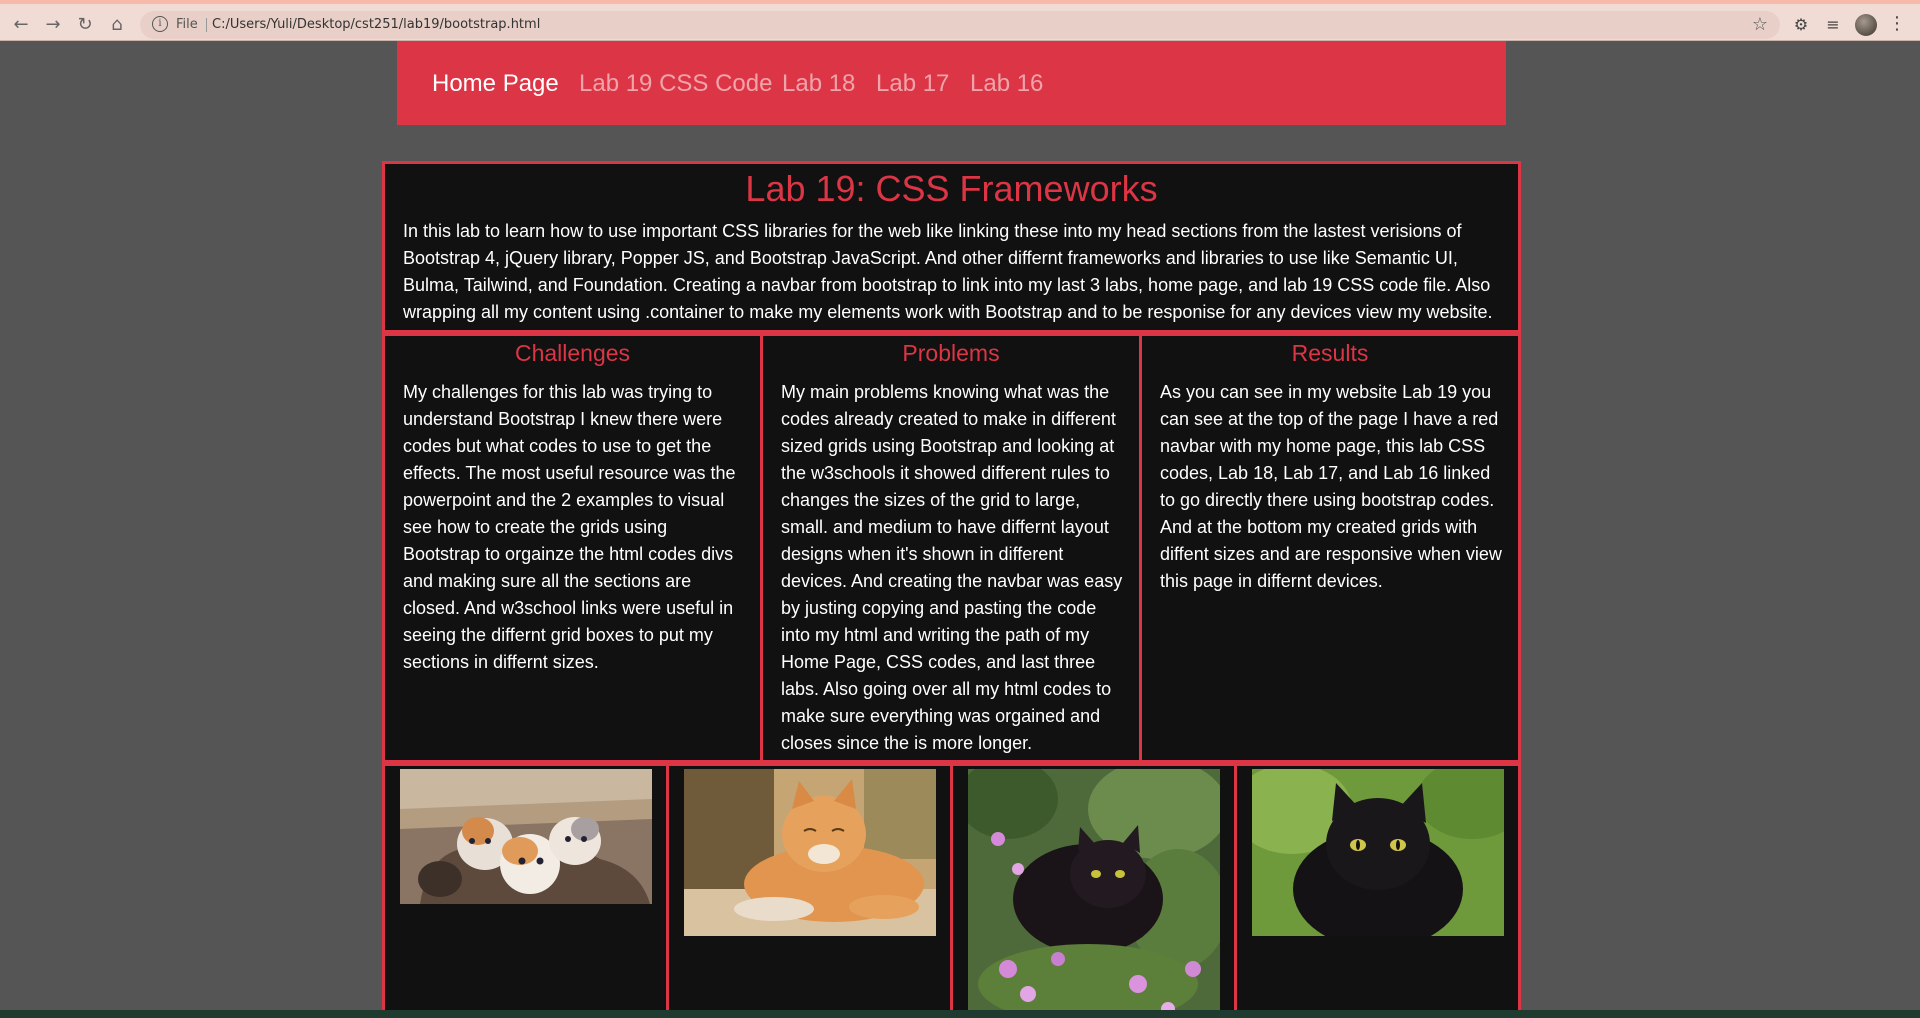  What do you see at coordinates (53, 25) in the screenshot?
I see `forward-icon: →` at bounding box center [53, 25].